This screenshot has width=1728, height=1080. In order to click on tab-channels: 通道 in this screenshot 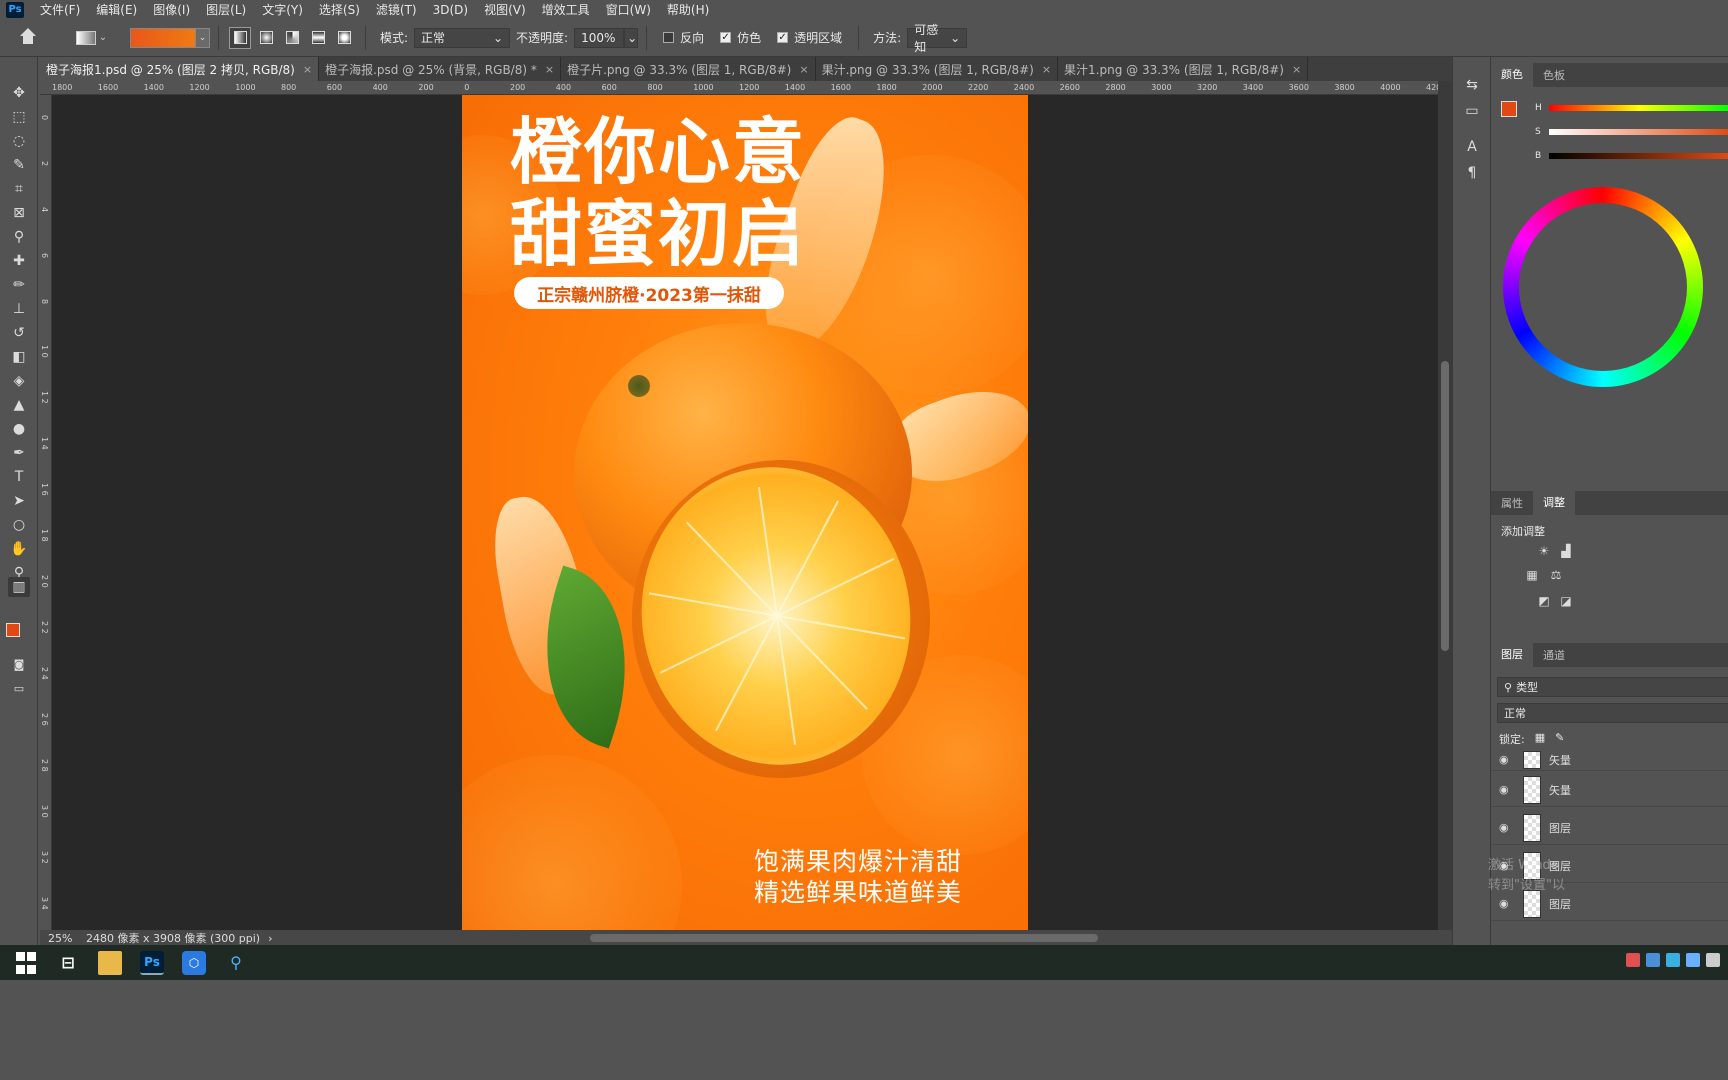, I will do `click(1554, 655)`.